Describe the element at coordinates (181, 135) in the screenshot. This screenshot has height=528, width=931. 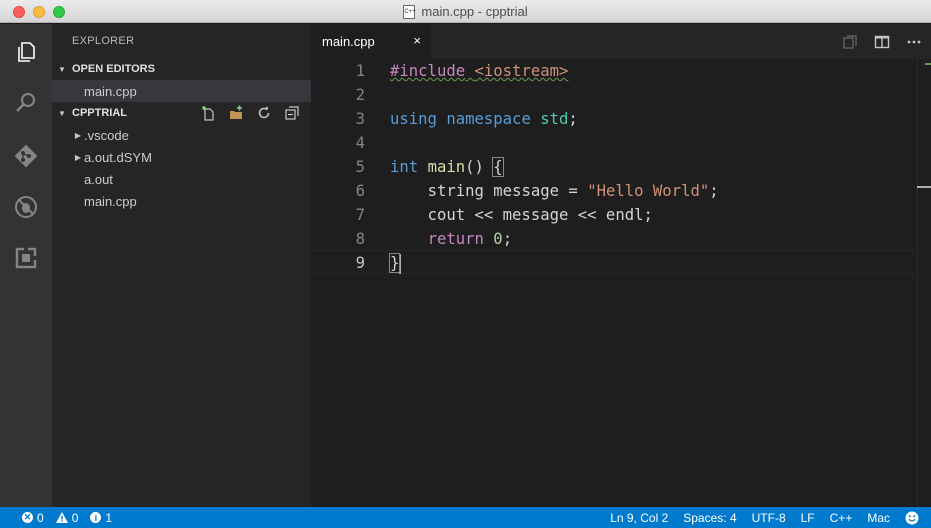
I see `tree-folder-vscode: ▶ .vscode` at that location.